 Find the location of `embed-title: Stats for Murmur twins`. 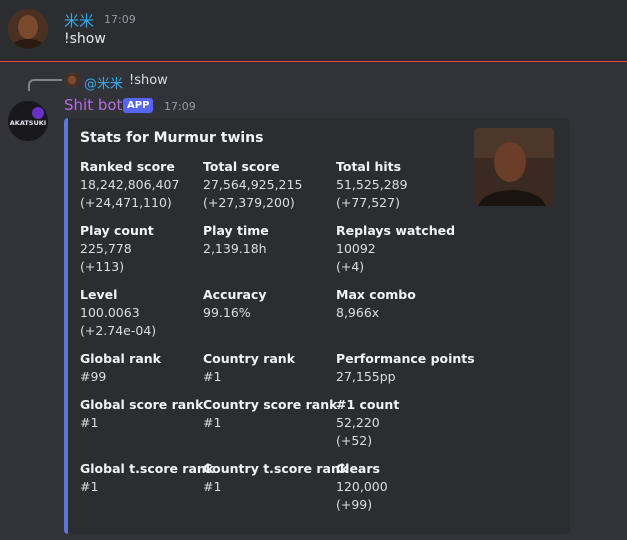

embed-title: Stats for Murmur twins is located at coordinates (172, 138).